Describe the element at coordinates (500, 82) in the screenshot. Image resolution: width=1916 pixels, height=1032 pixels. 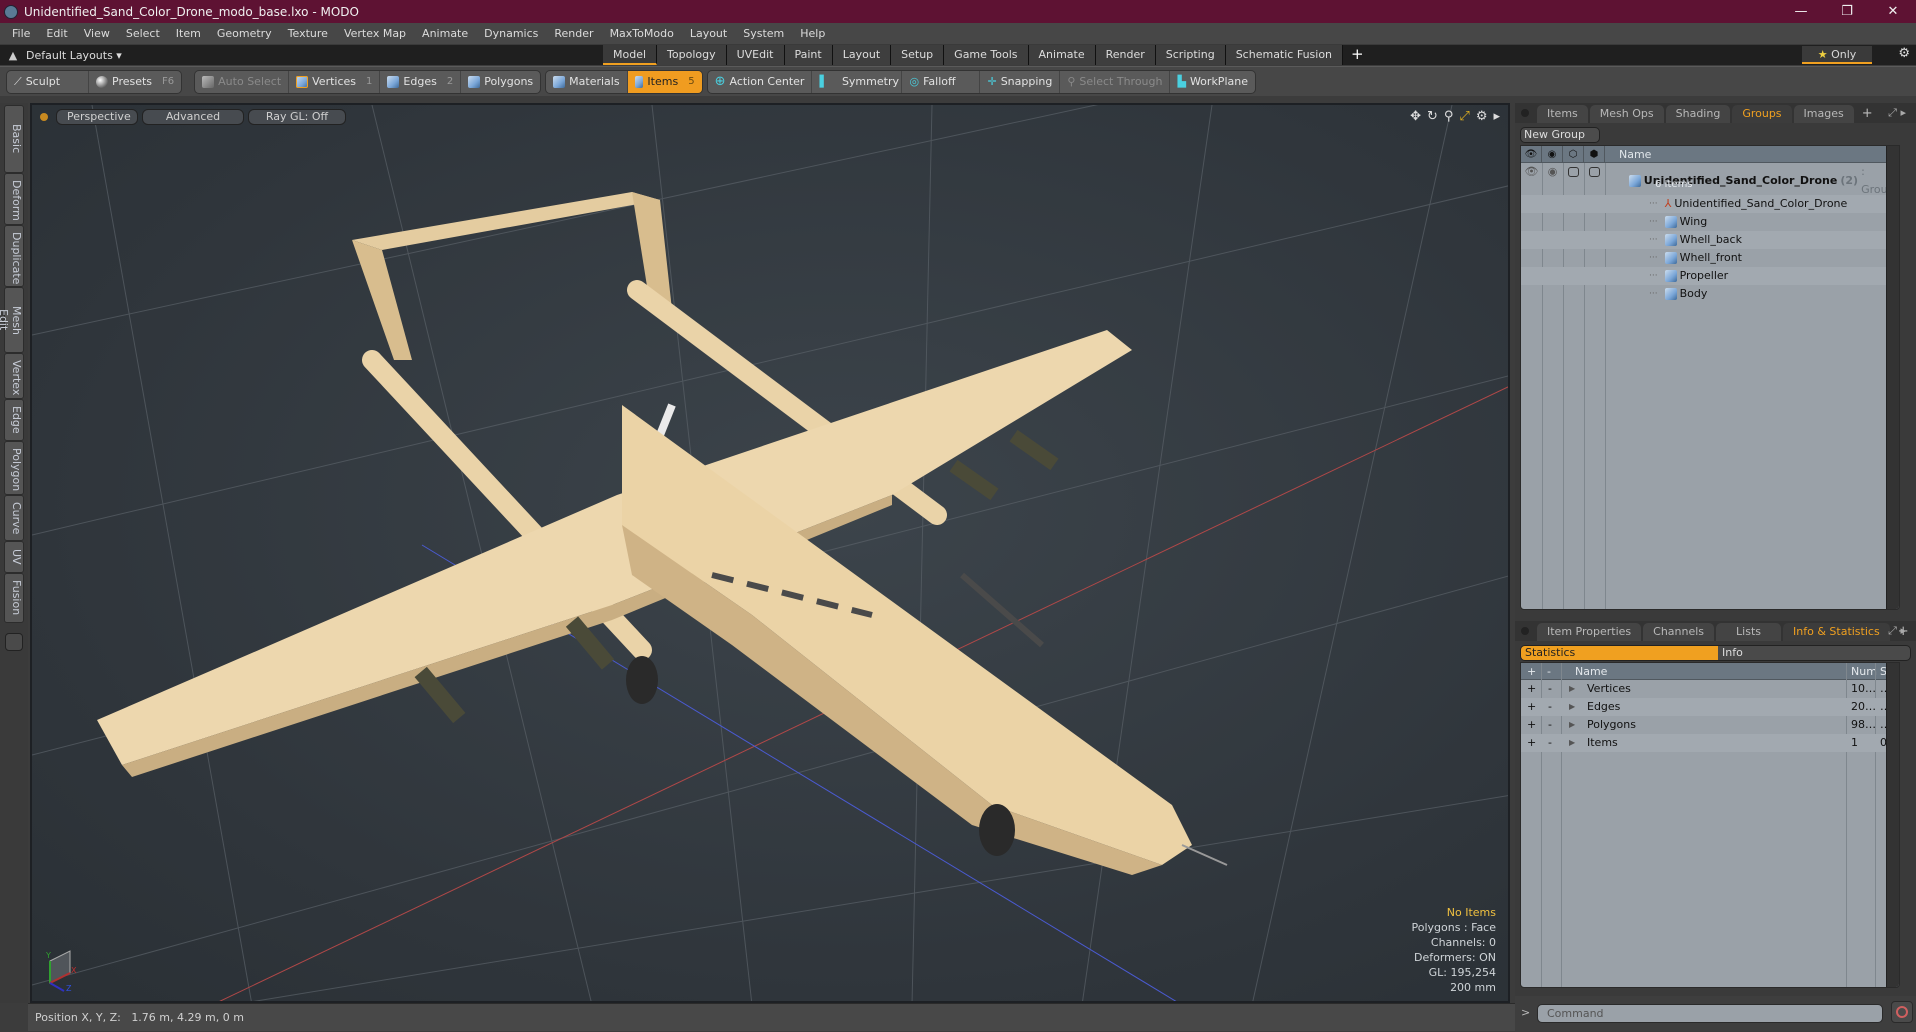
I see `polygons-button: Polygons` at that location.